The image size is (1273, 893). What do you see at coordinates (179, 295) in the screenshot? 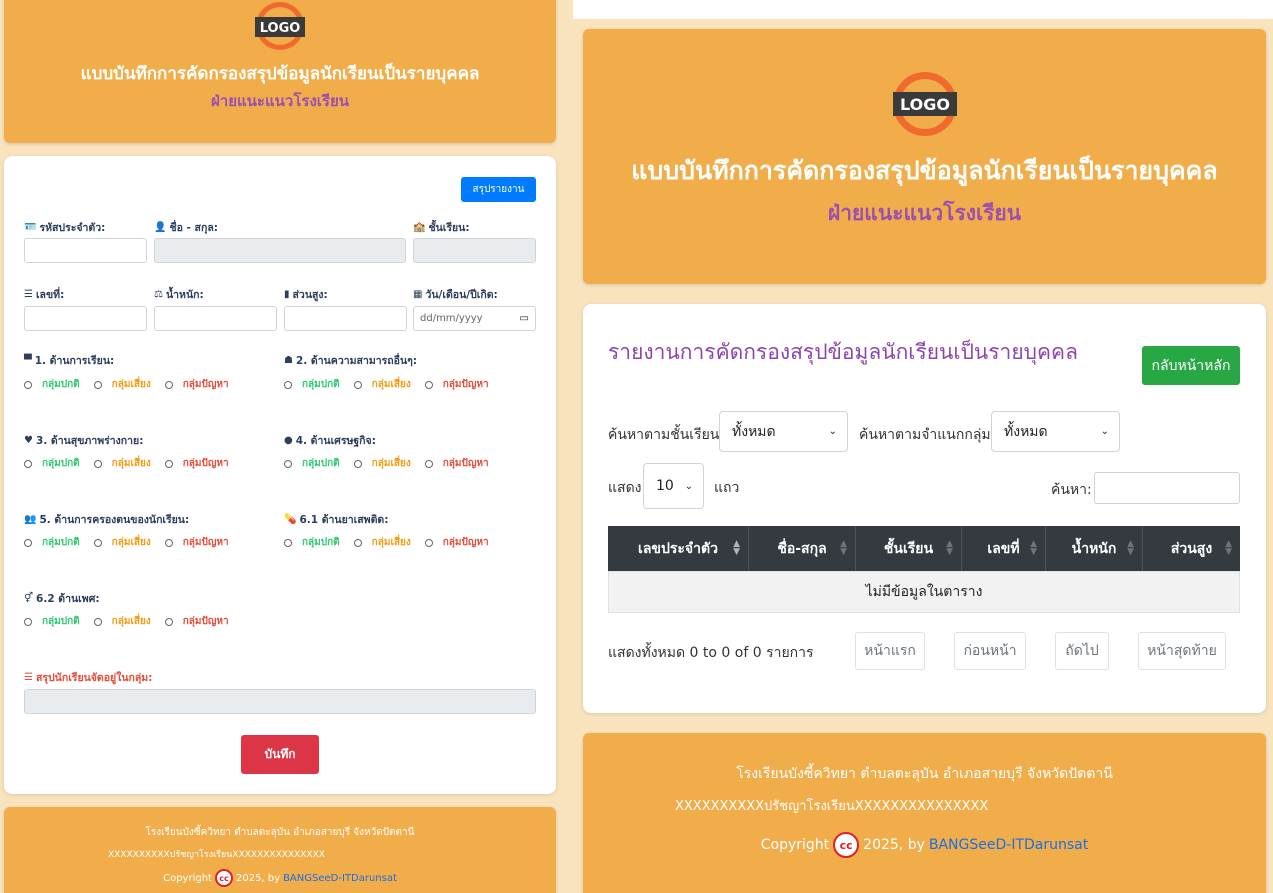
I see `weight-label: ⚖ น้ำหนัก:` at bounding box center [179, 295].